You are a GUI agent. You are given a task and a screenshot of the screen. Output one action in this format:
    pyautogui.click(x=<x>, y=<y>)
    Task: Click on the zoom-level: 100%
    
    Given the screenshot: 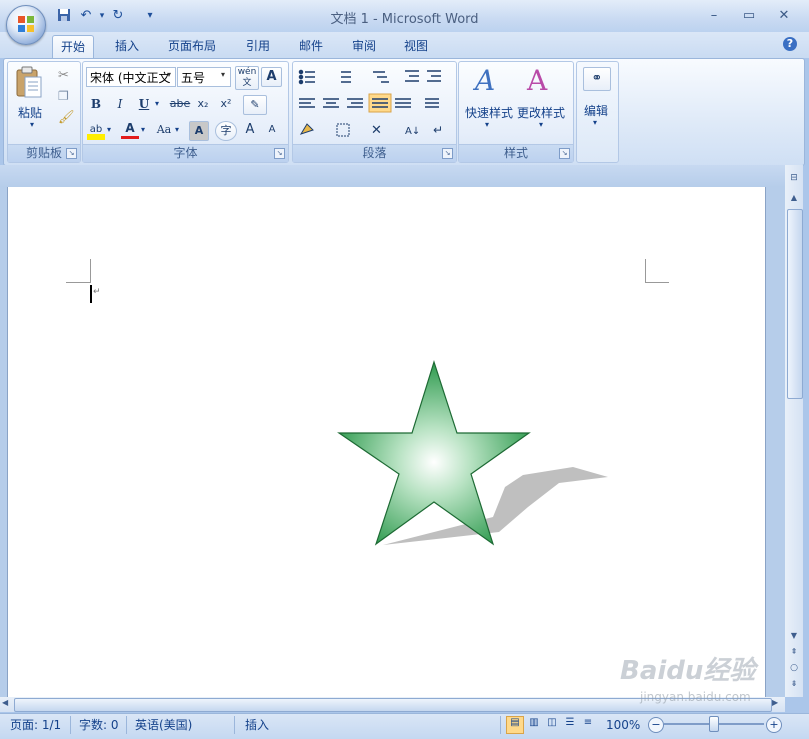 What is the action you would take?
    pyautogui.click(x=623, y=725)
    